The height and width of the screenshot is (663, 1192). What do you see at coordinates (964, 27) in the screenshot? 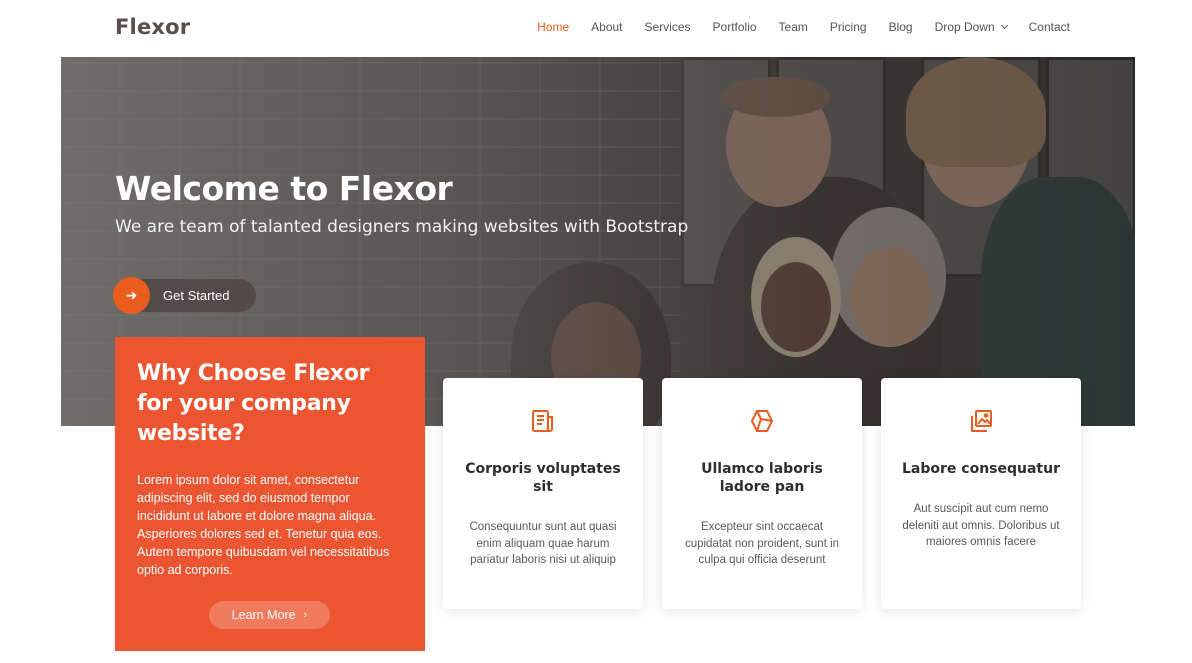
I see `nav-label: Drop Down` at bounding box center [964, 27].